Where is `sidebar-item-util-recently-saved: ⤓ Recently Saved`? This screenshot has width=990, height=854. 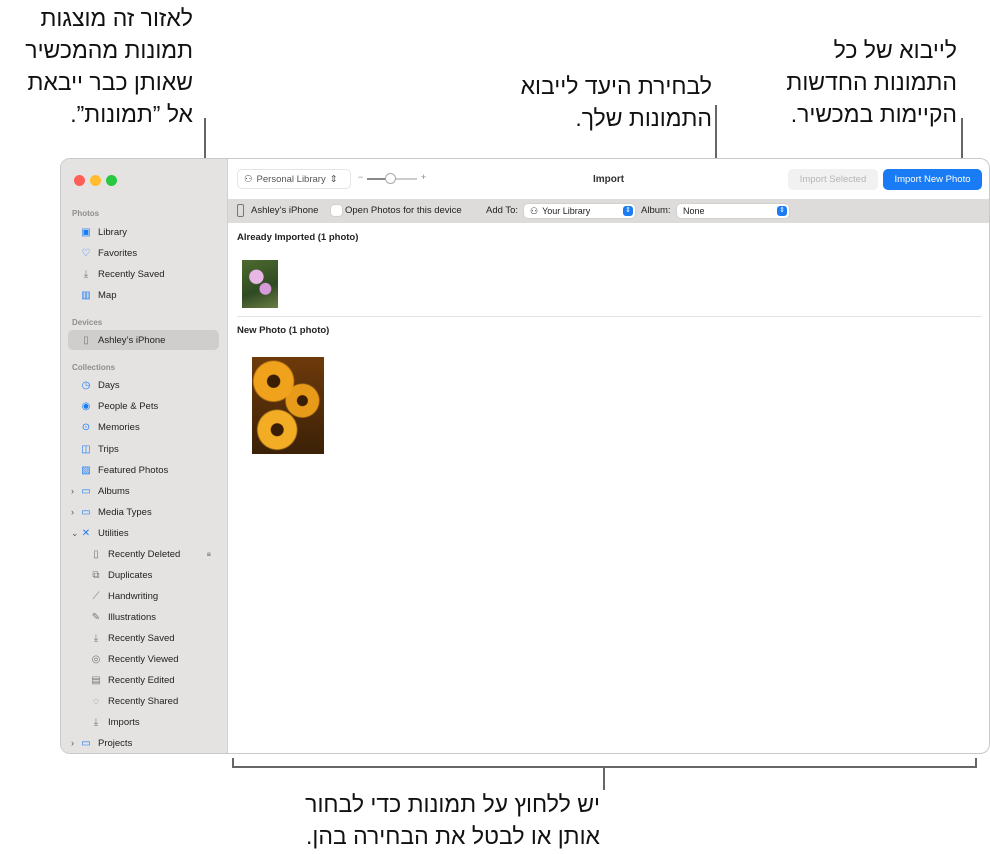
sidebar-item-util-recently-saved: ⤓ Recently Saved is located at coordinates (143, 638).